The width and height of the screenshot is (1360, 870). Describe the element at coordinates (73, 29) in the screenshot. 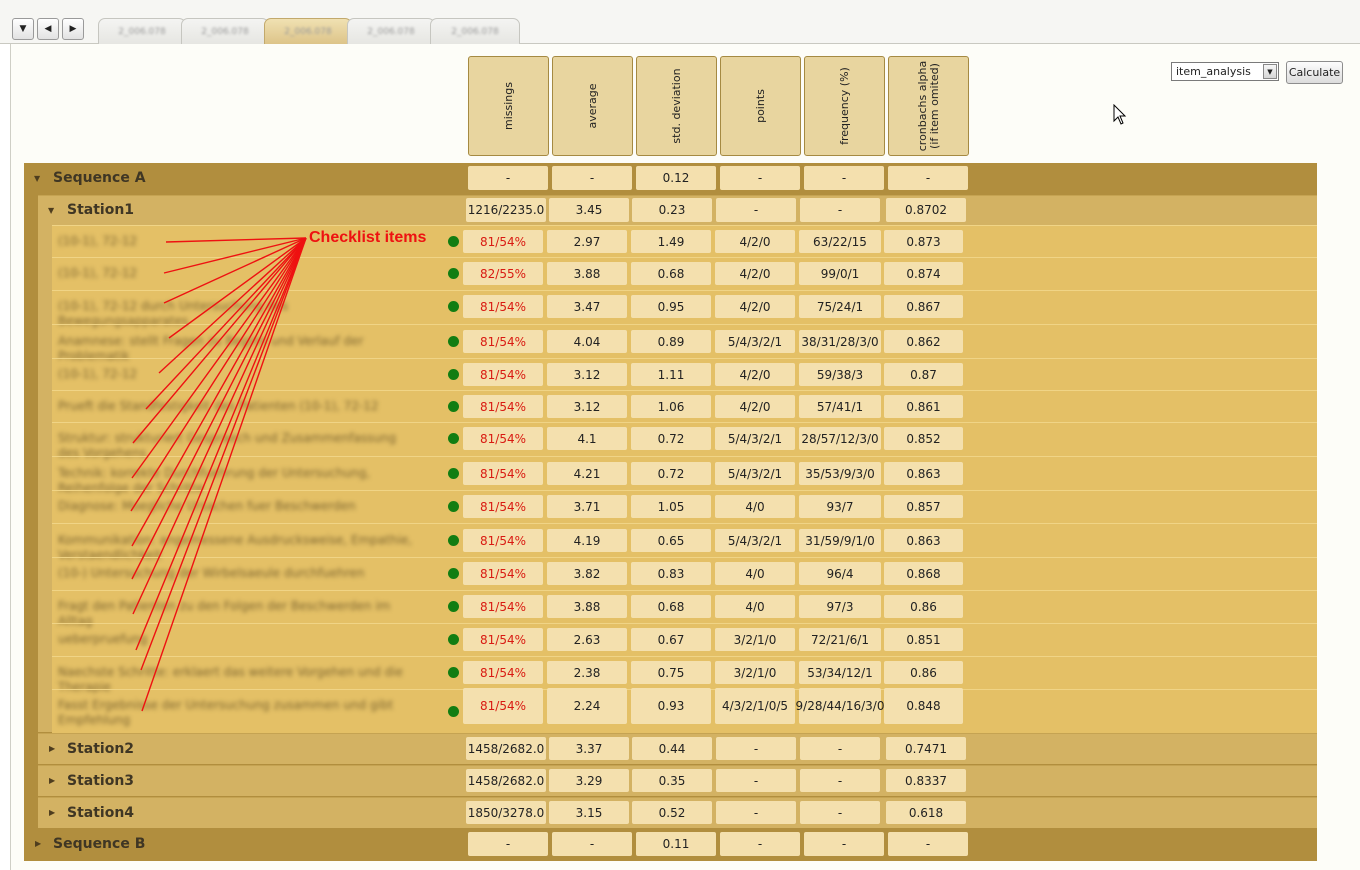

I see `scroll-right-button: ▶` at that location.